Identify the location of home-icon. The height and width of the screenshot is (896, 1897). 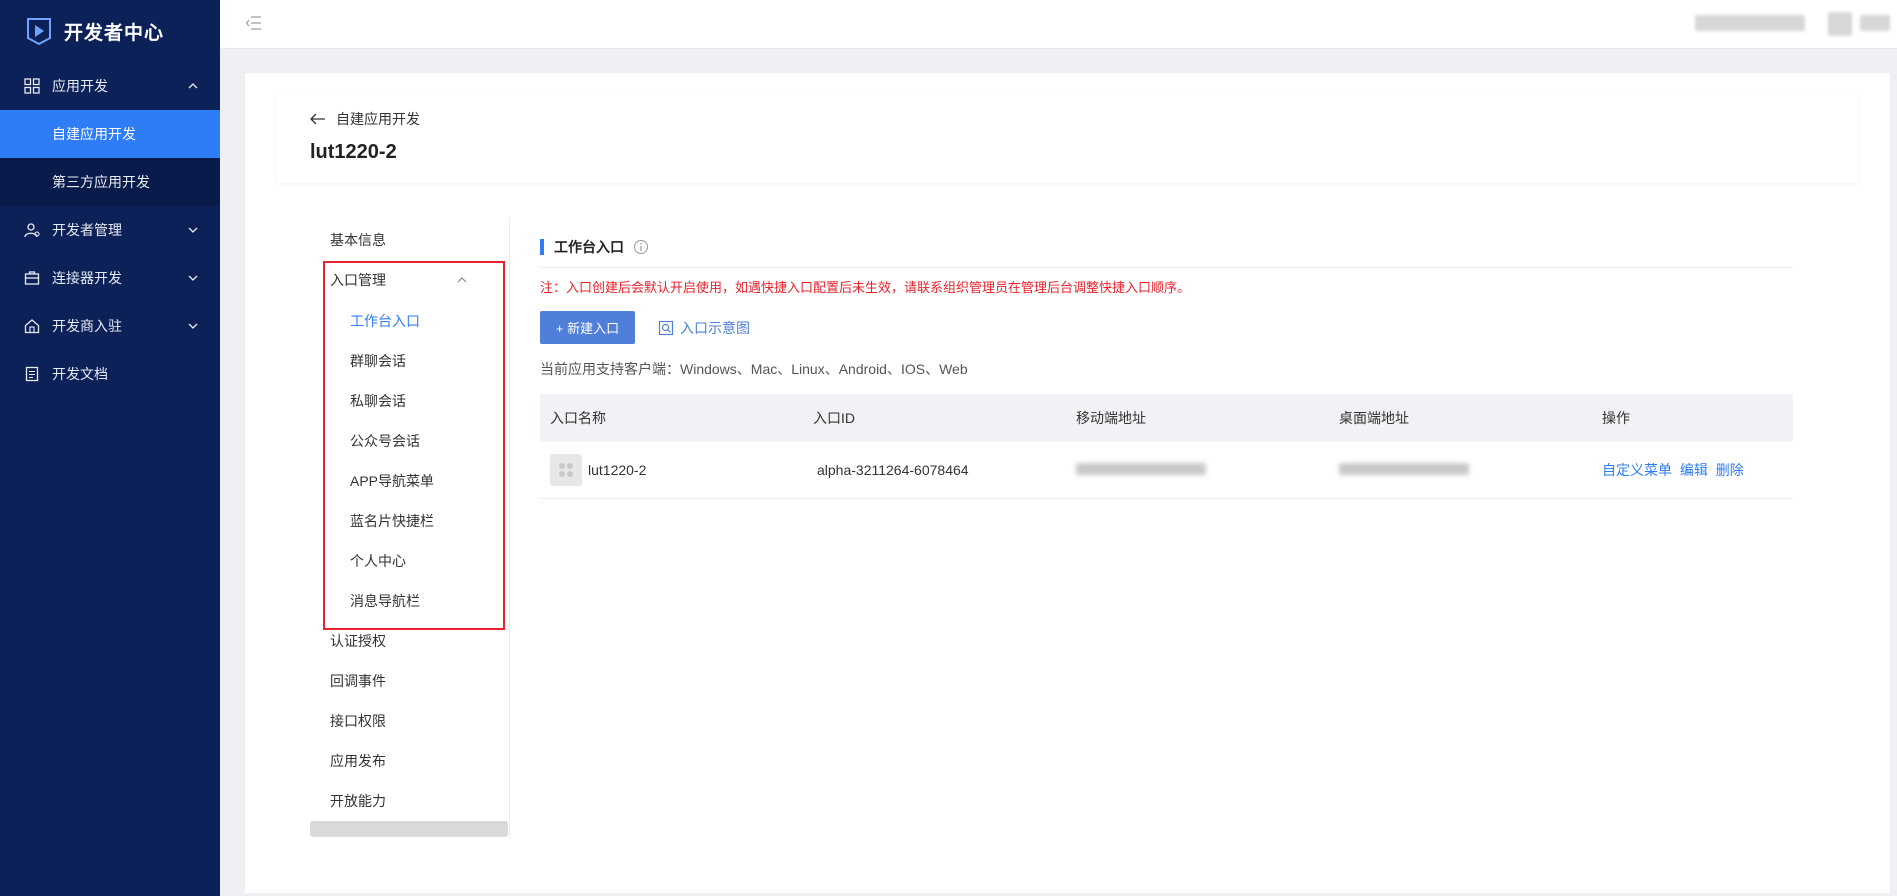
(32, 326).